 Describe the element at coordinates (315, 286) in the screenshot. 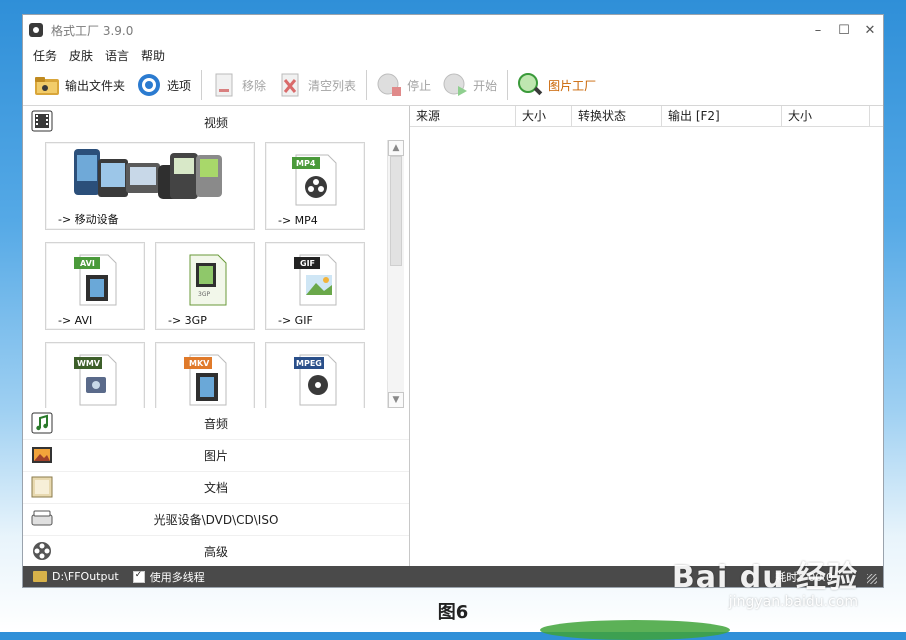

I see `tile-gif: GIF -> GIF` at that location.